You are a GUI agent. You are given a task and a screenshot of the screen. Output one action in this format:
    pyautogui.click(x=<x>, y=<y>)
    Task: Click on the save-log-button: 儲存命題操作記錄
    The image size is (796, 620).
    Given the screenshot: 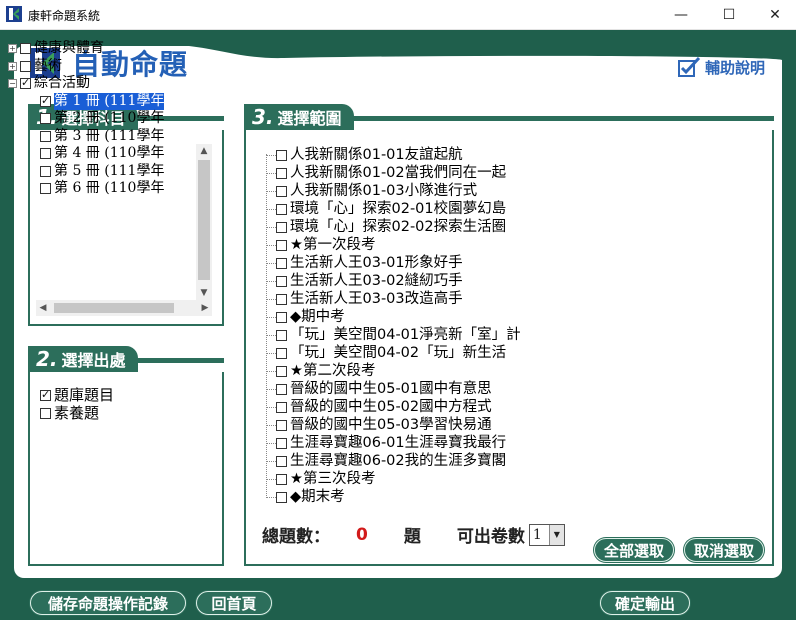 What is the action you would take?
    pyautogui.click(x=108, y=603)
    